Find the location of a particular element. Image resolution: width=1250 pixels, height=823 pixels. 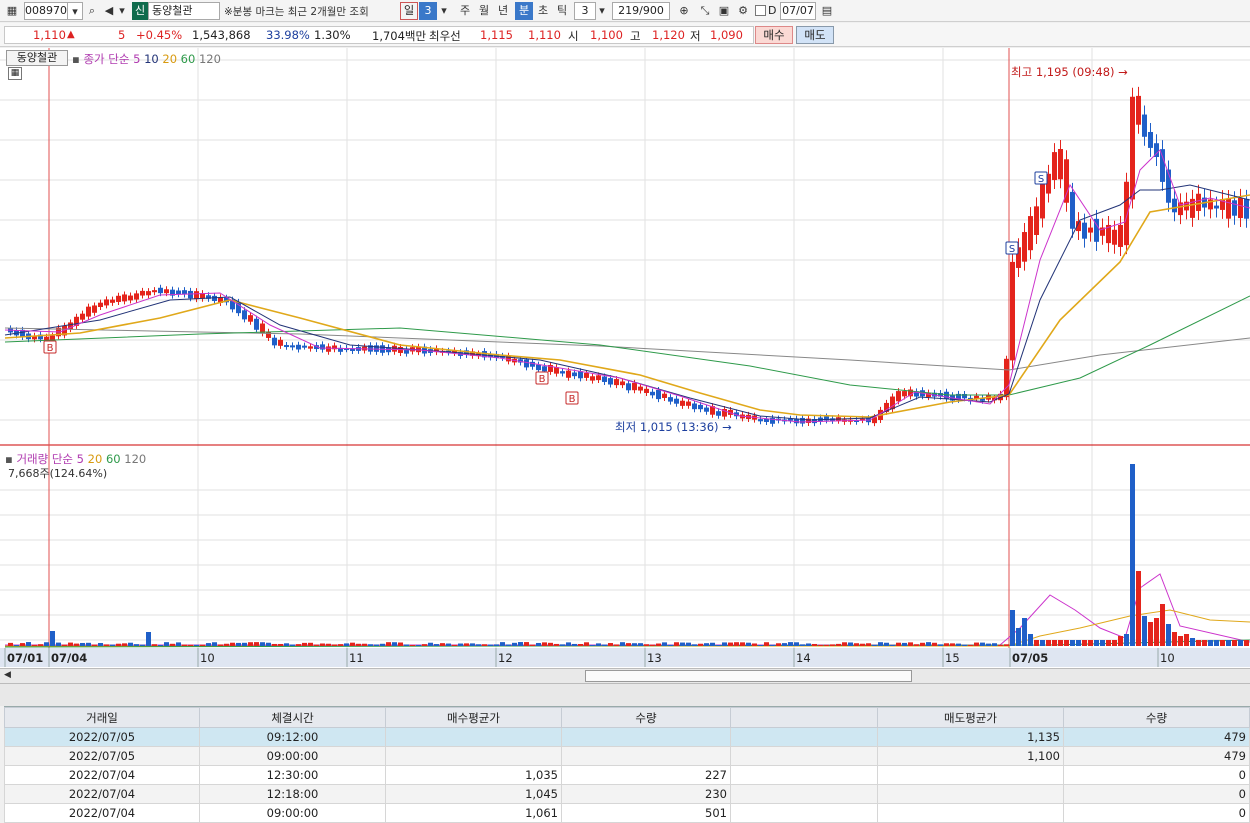

table-row: 2022/07/05 09:00:00 1,100 479 is located at coordinates (627, 756).